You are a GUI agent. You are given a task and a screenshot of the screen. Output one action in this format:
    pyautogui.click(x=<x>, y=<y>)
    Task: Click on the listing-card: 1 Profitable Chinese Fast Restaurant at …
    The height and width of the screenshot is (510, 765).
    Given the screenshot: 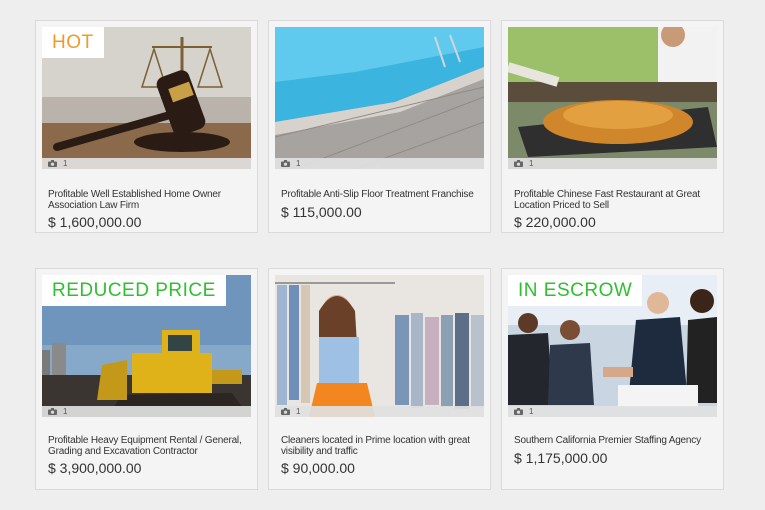 What is the action you would take?
    pyautogui.click(x=612, y=126)
    